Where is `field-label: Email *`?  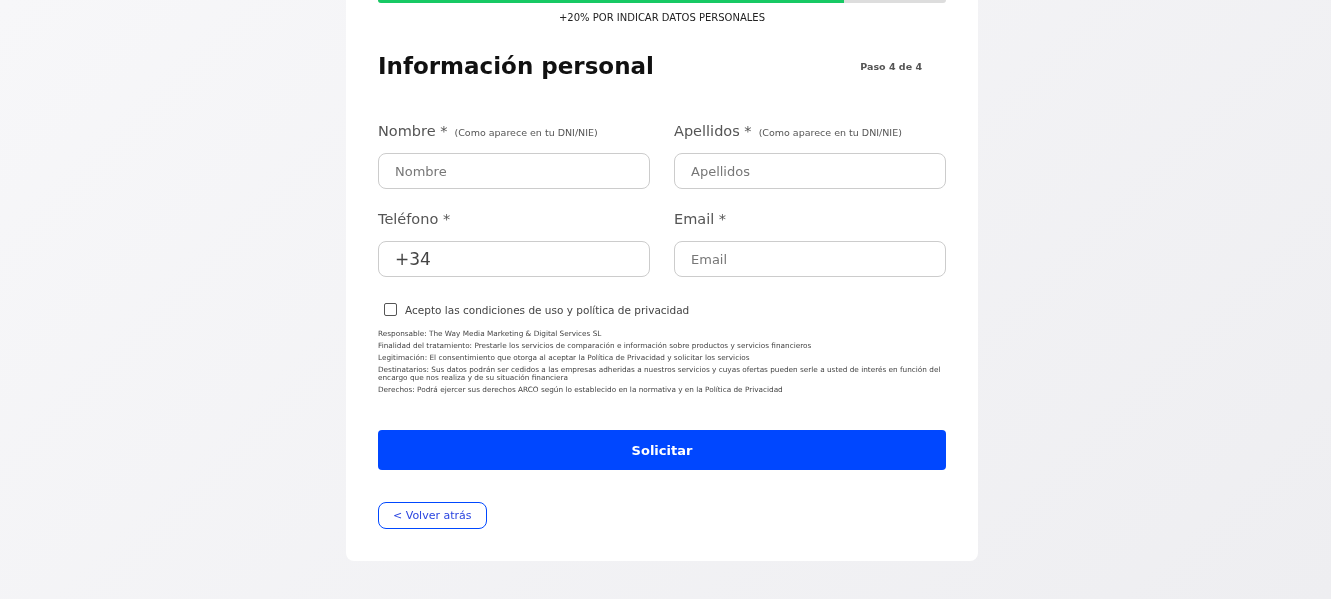 field-label: Email * is located at coordinates (700, 219).